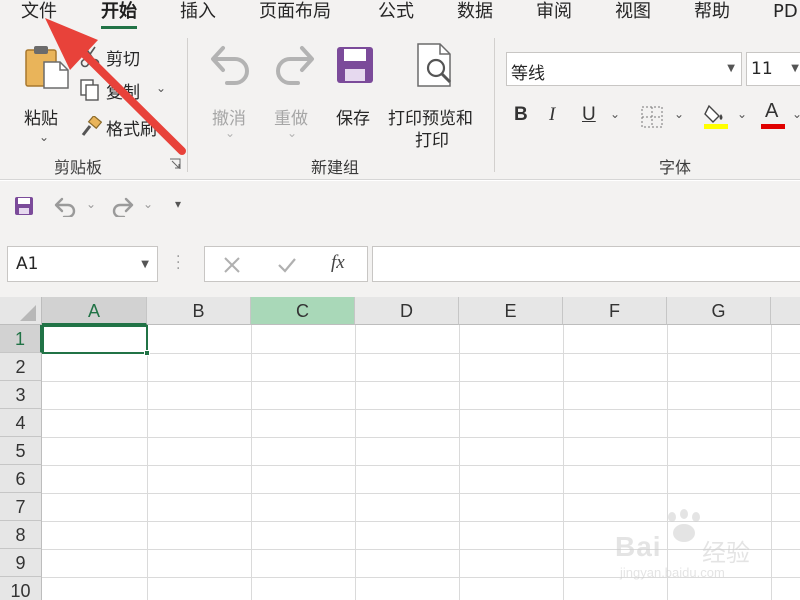 This screenshot has height=600, width=800. Describe the element at coordinates (652, 117) in the screenshot. I see `borders-icon` at that location.